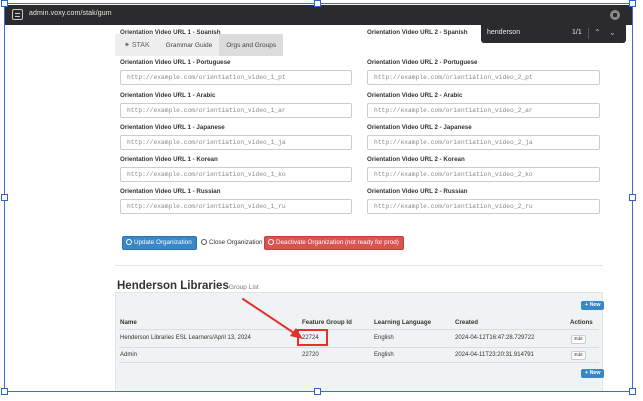 Image resolution: width=643 pixels, height=401 pixels. I want to click on update-organization-label: Update Organization, so click(163, 242).